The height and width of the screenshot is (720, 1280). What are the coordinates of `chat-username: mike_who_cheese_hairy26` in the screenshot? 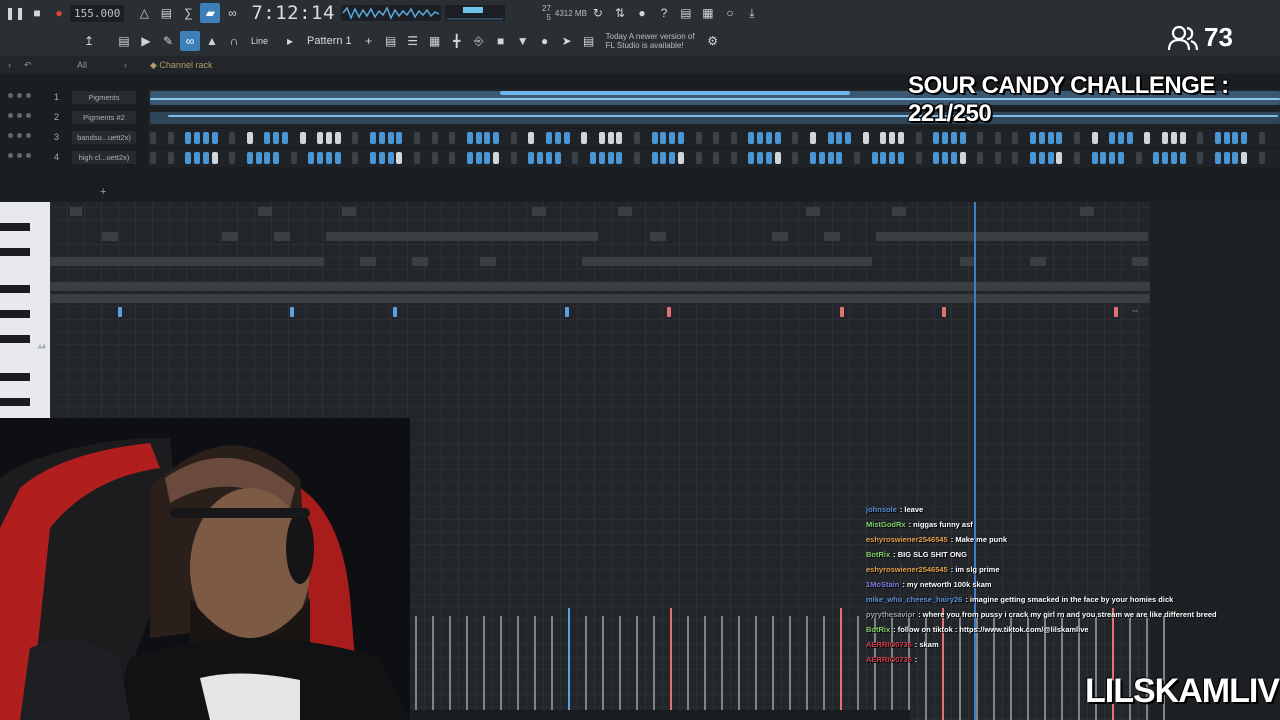 It's located at (914, 599).